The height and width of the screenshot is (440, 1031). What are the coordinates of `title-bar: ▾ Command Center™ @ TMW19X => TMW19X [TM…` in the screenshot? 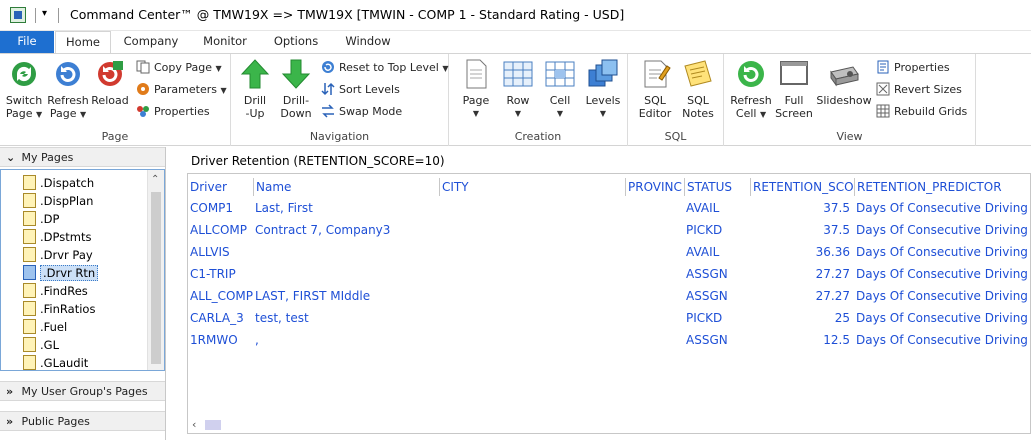 It's located at (515, 15).